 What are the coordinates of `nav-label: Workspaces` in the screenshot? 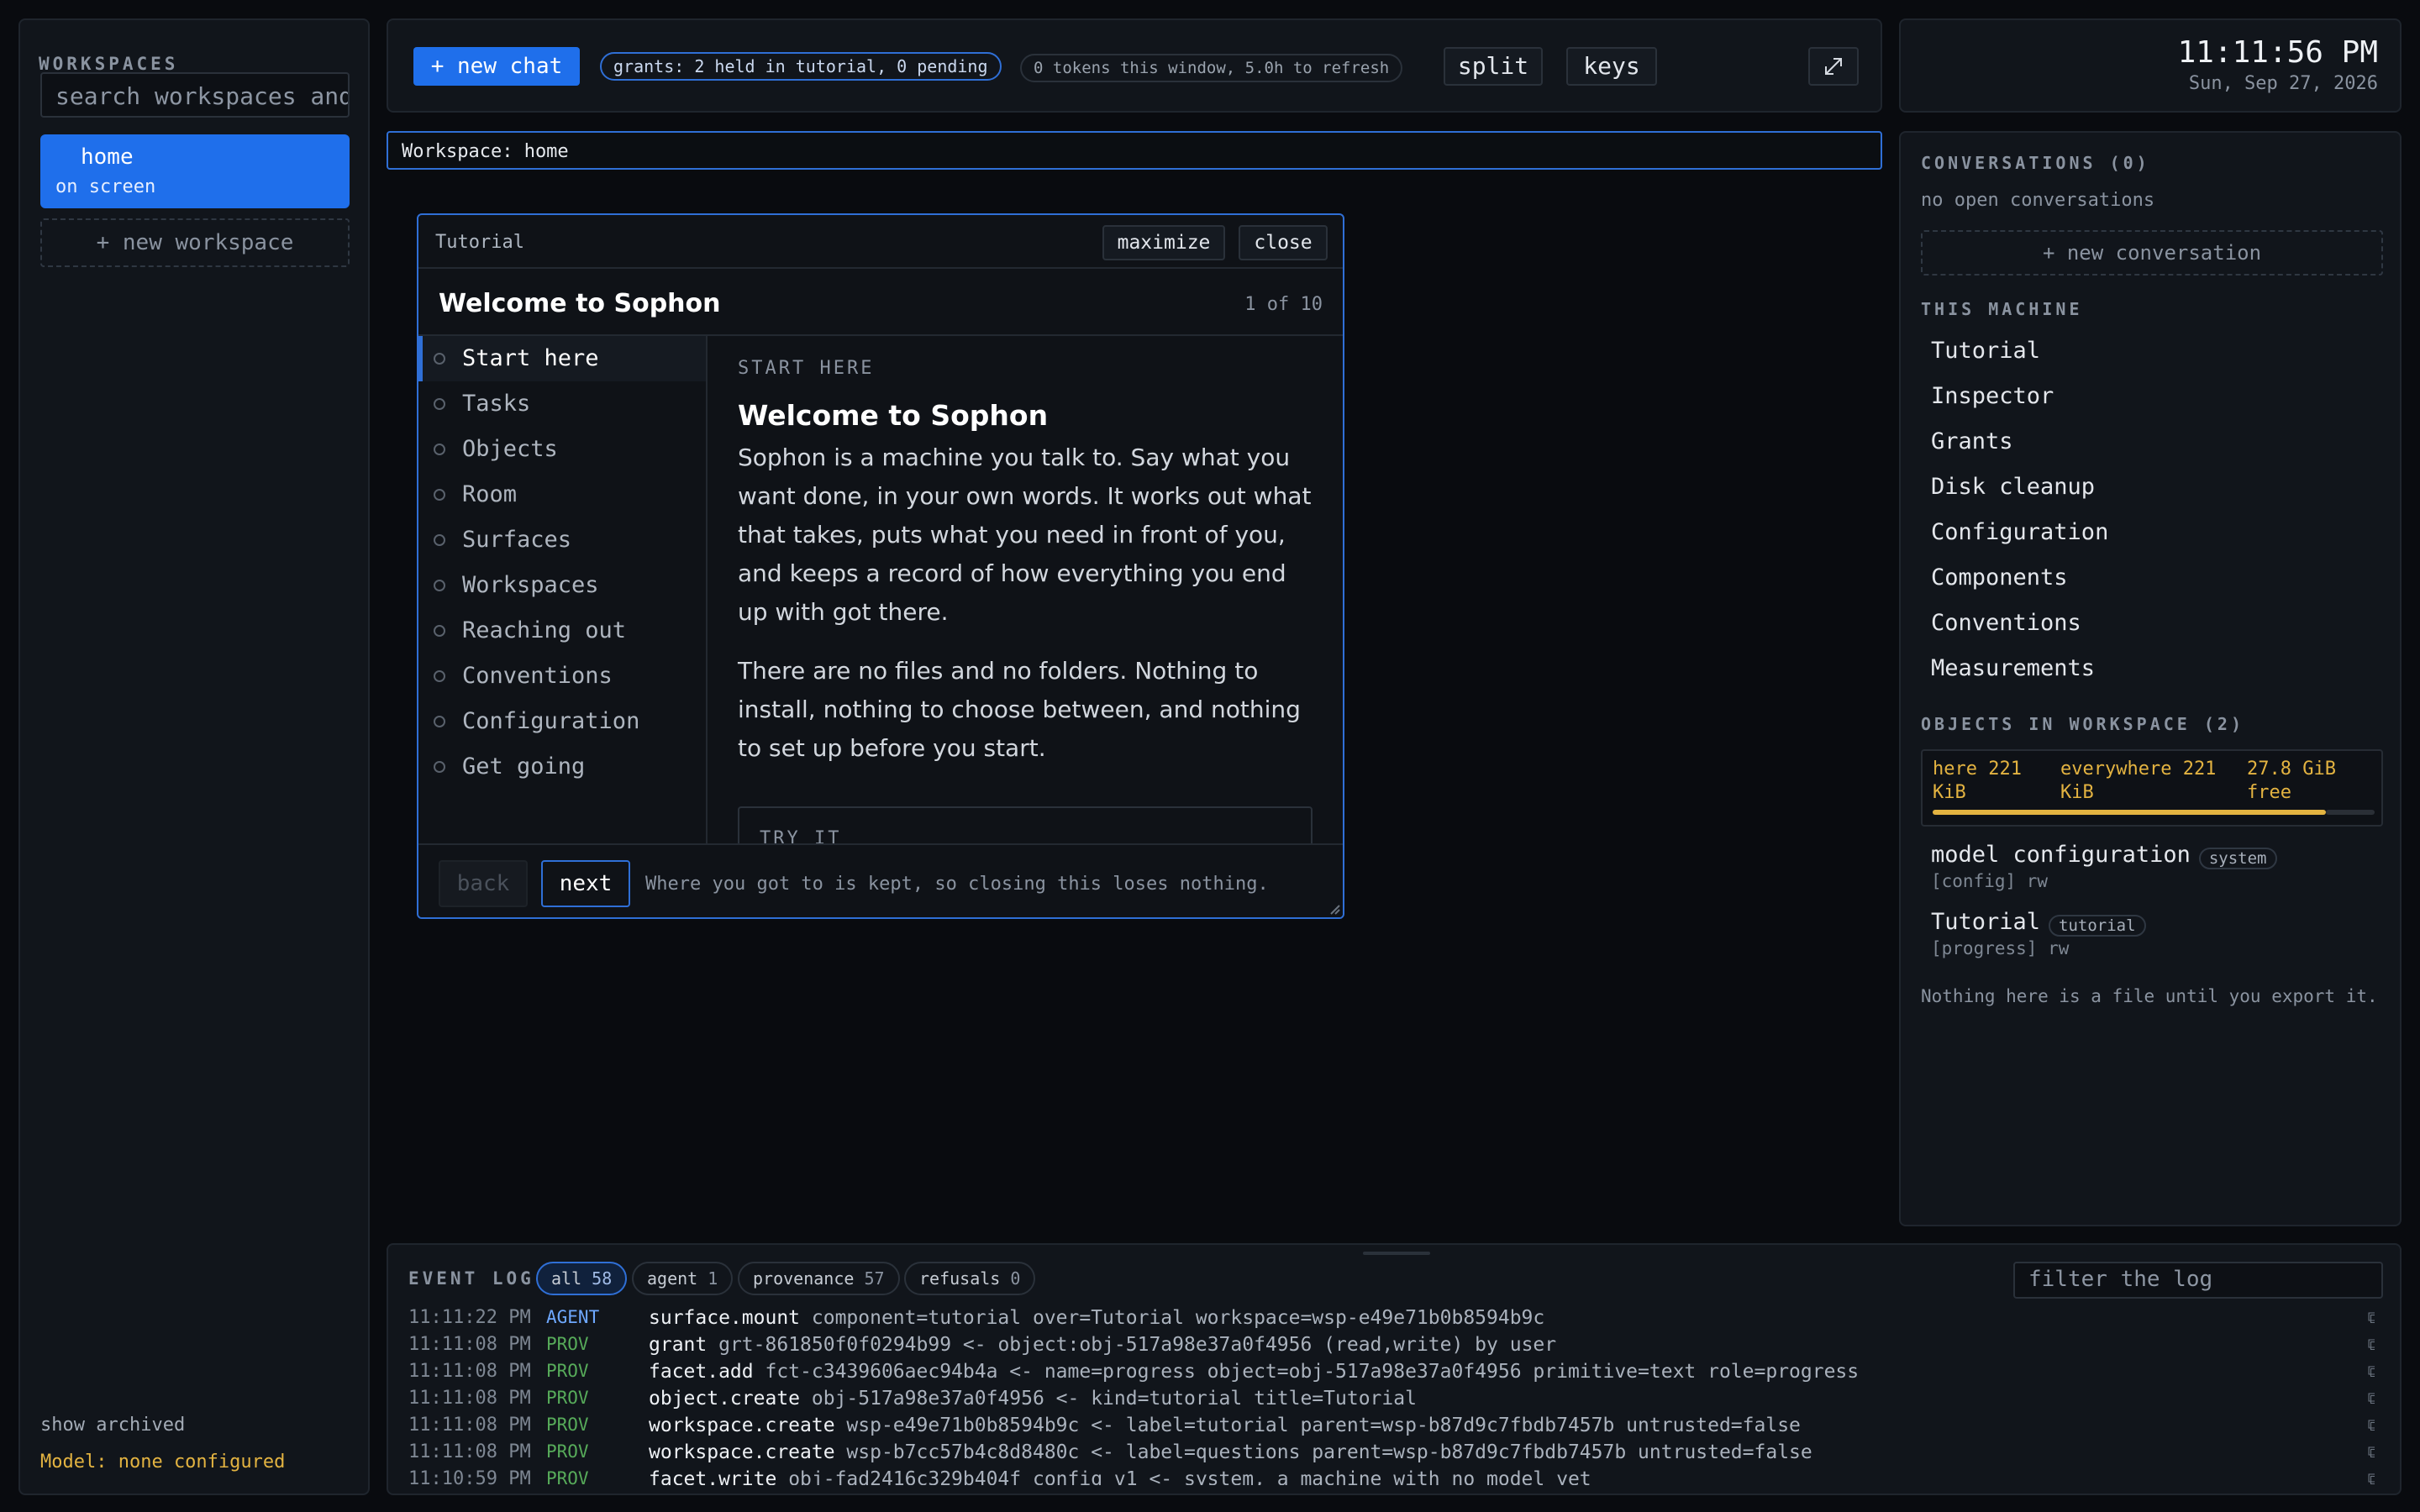 It's located at (530, 585).